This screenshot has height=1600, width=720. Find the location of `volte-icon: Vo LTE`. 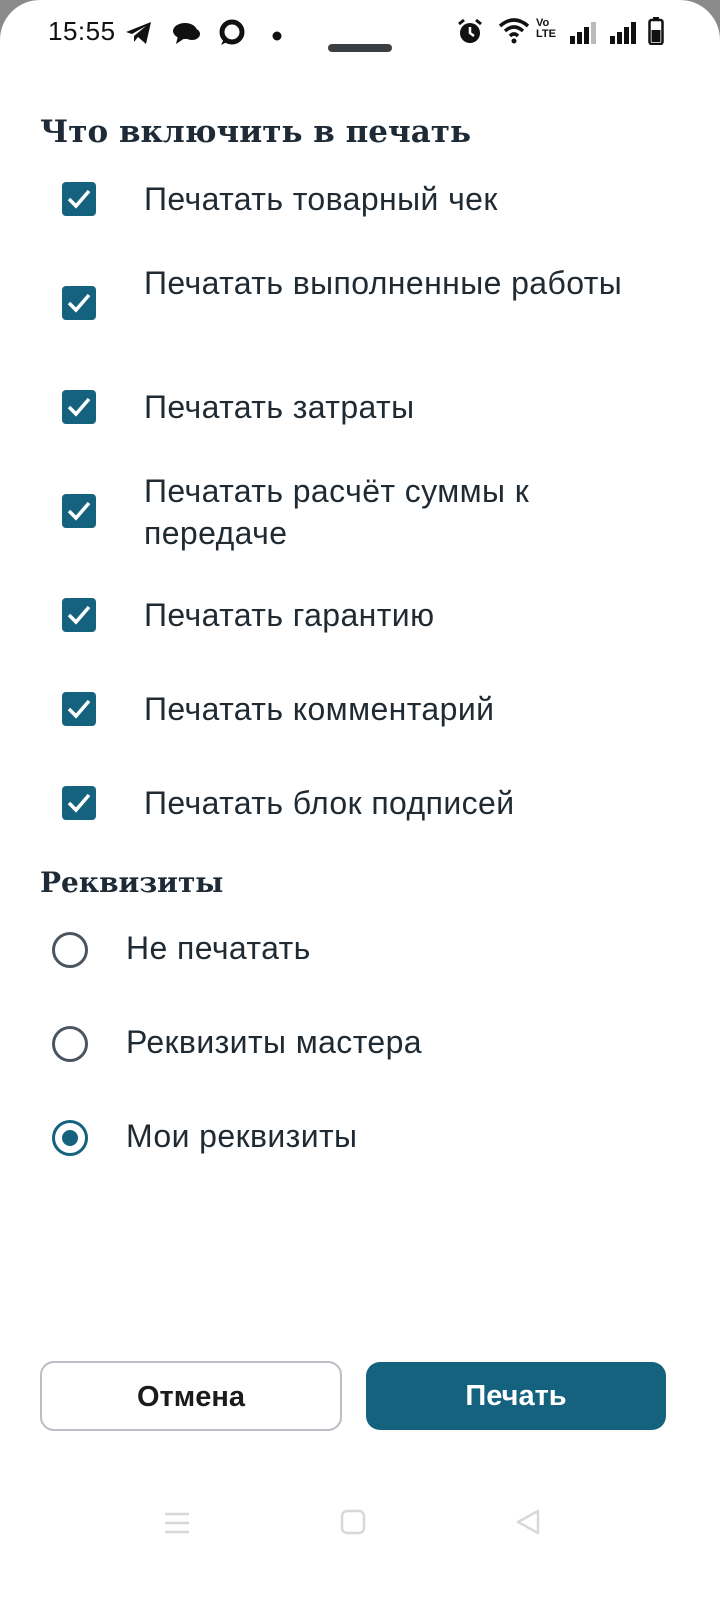

volte-icon: Vo LTE is located at coordinates (546, 28).